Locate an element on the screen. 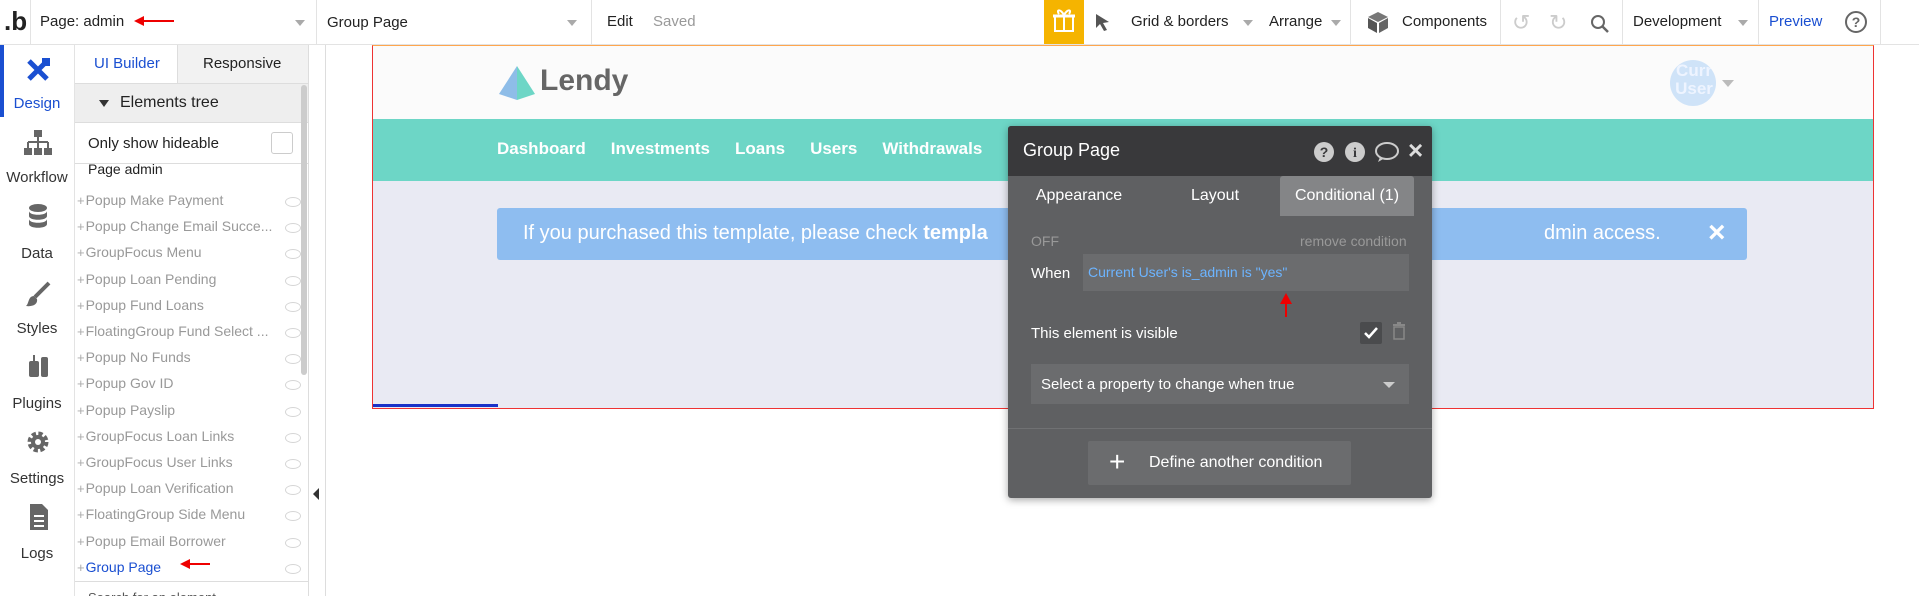  redo-icon: ↻ is located at coordinates (1558, 23).